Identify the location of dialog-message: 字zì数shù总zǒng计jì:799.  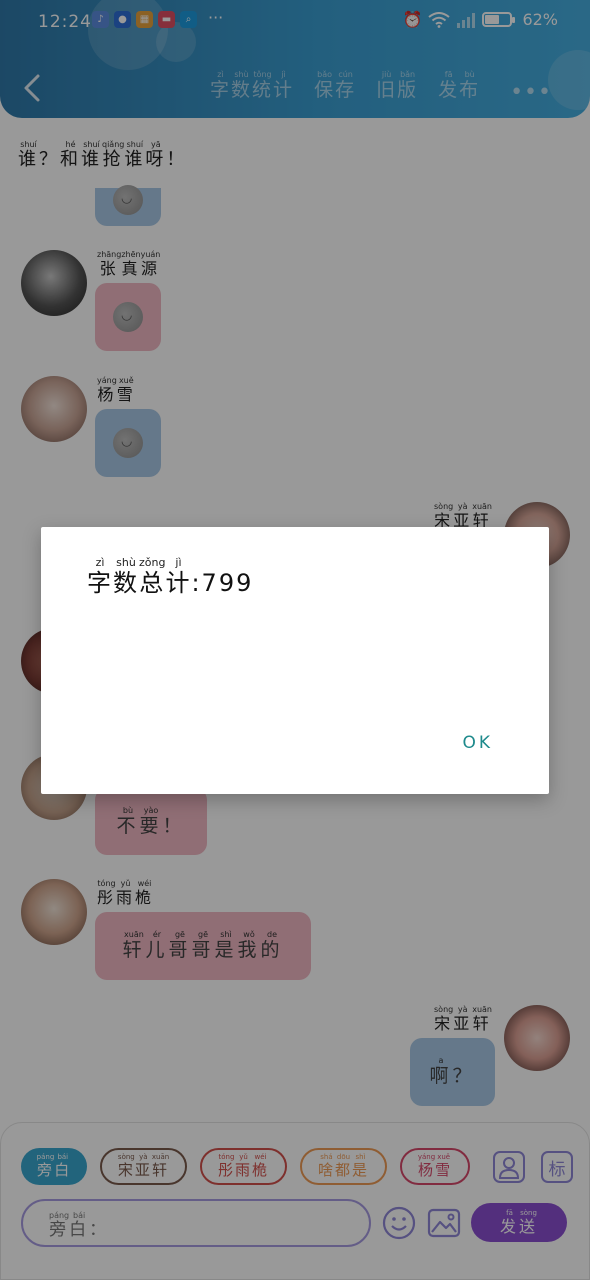
(170, 577).